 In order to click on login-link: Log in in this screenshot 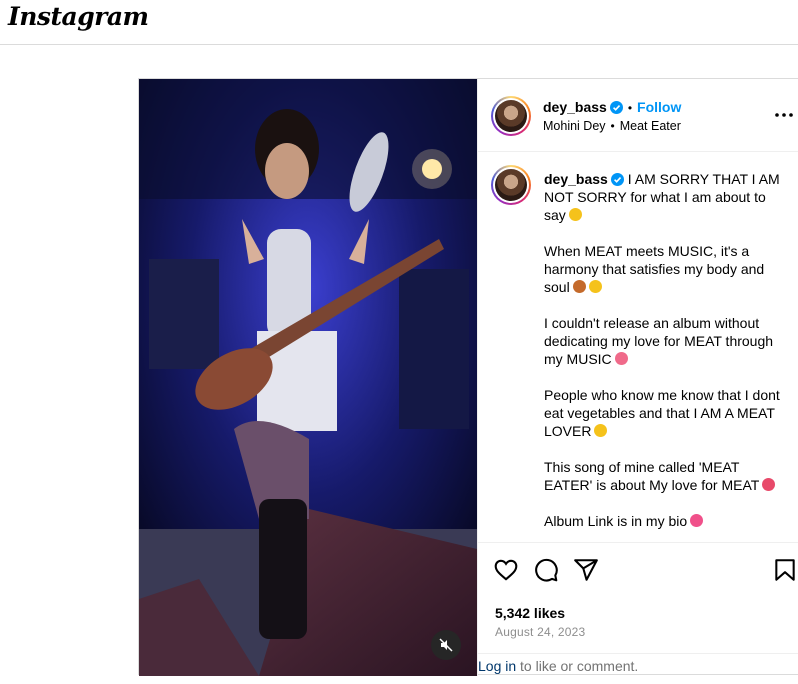, I will do `click(497, 666)`.